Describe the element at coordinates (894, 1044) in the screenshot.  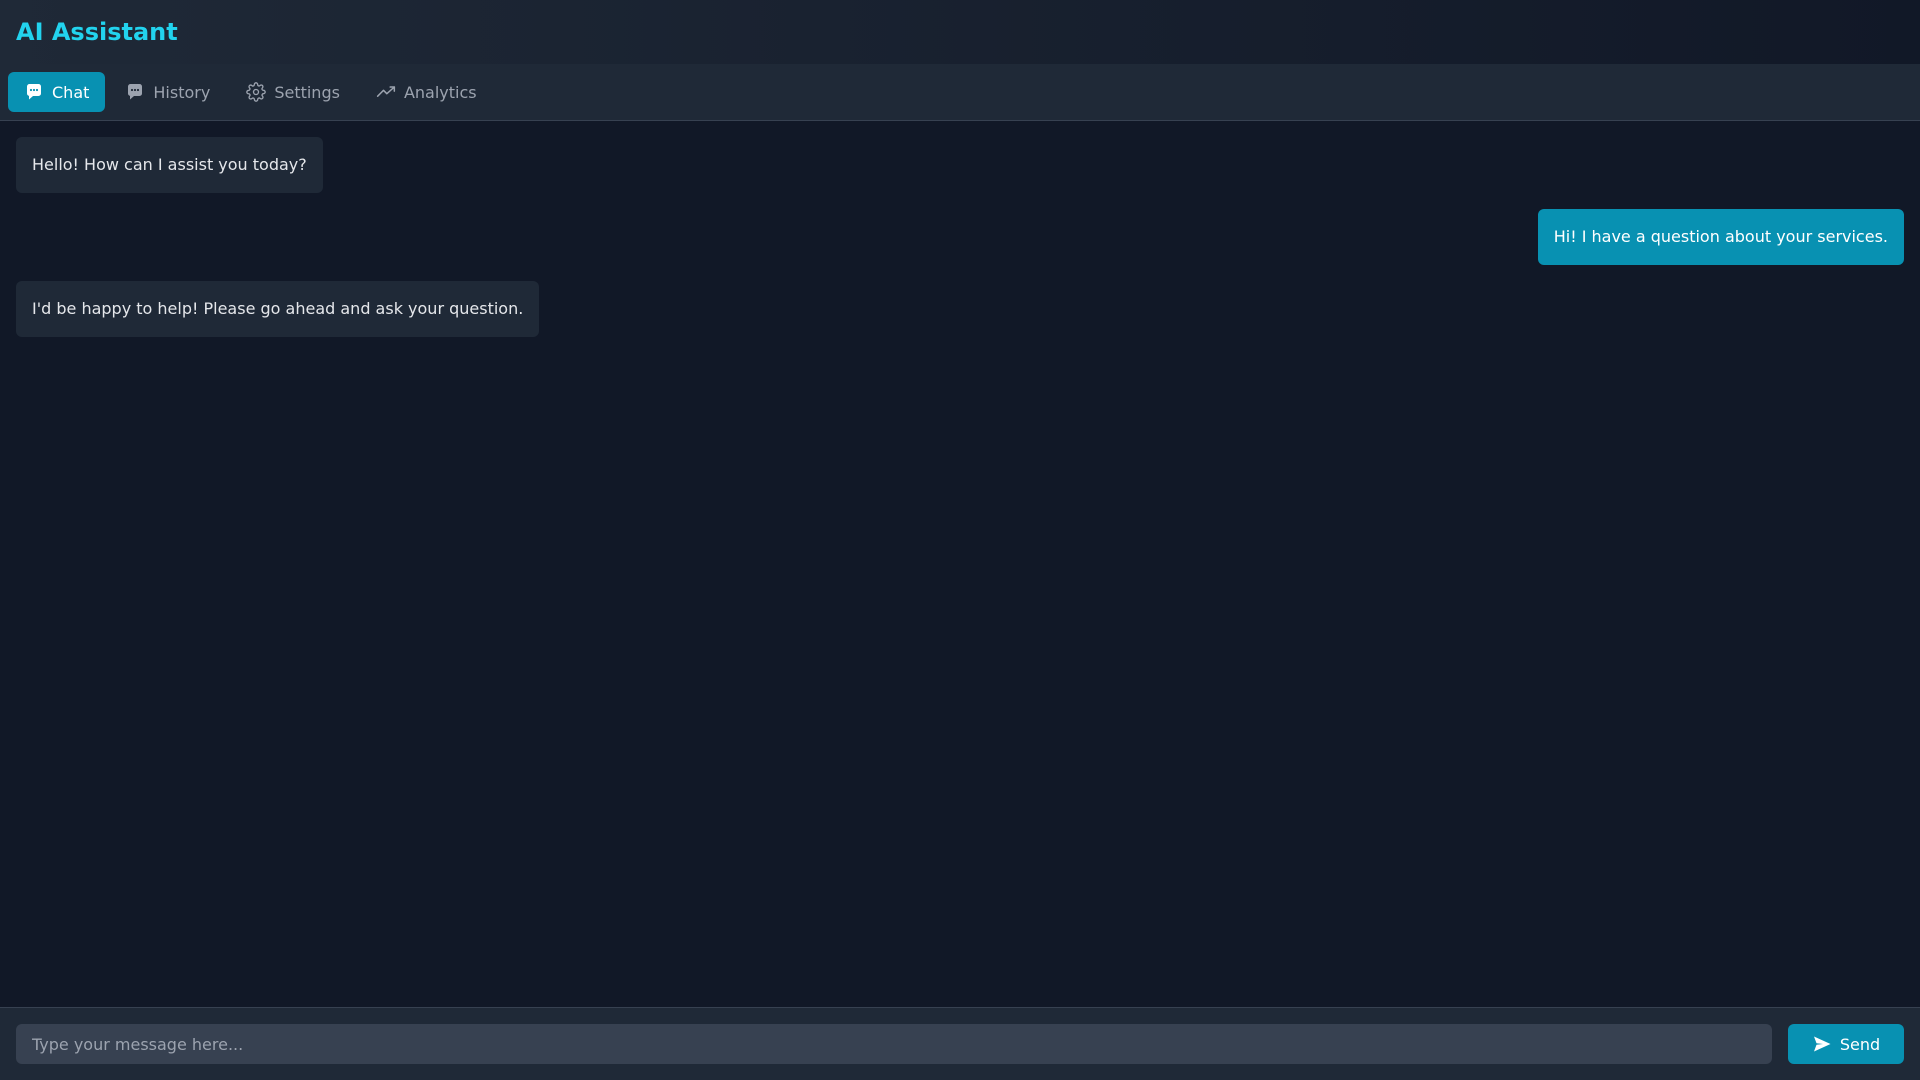
I see `message-input` at that location.